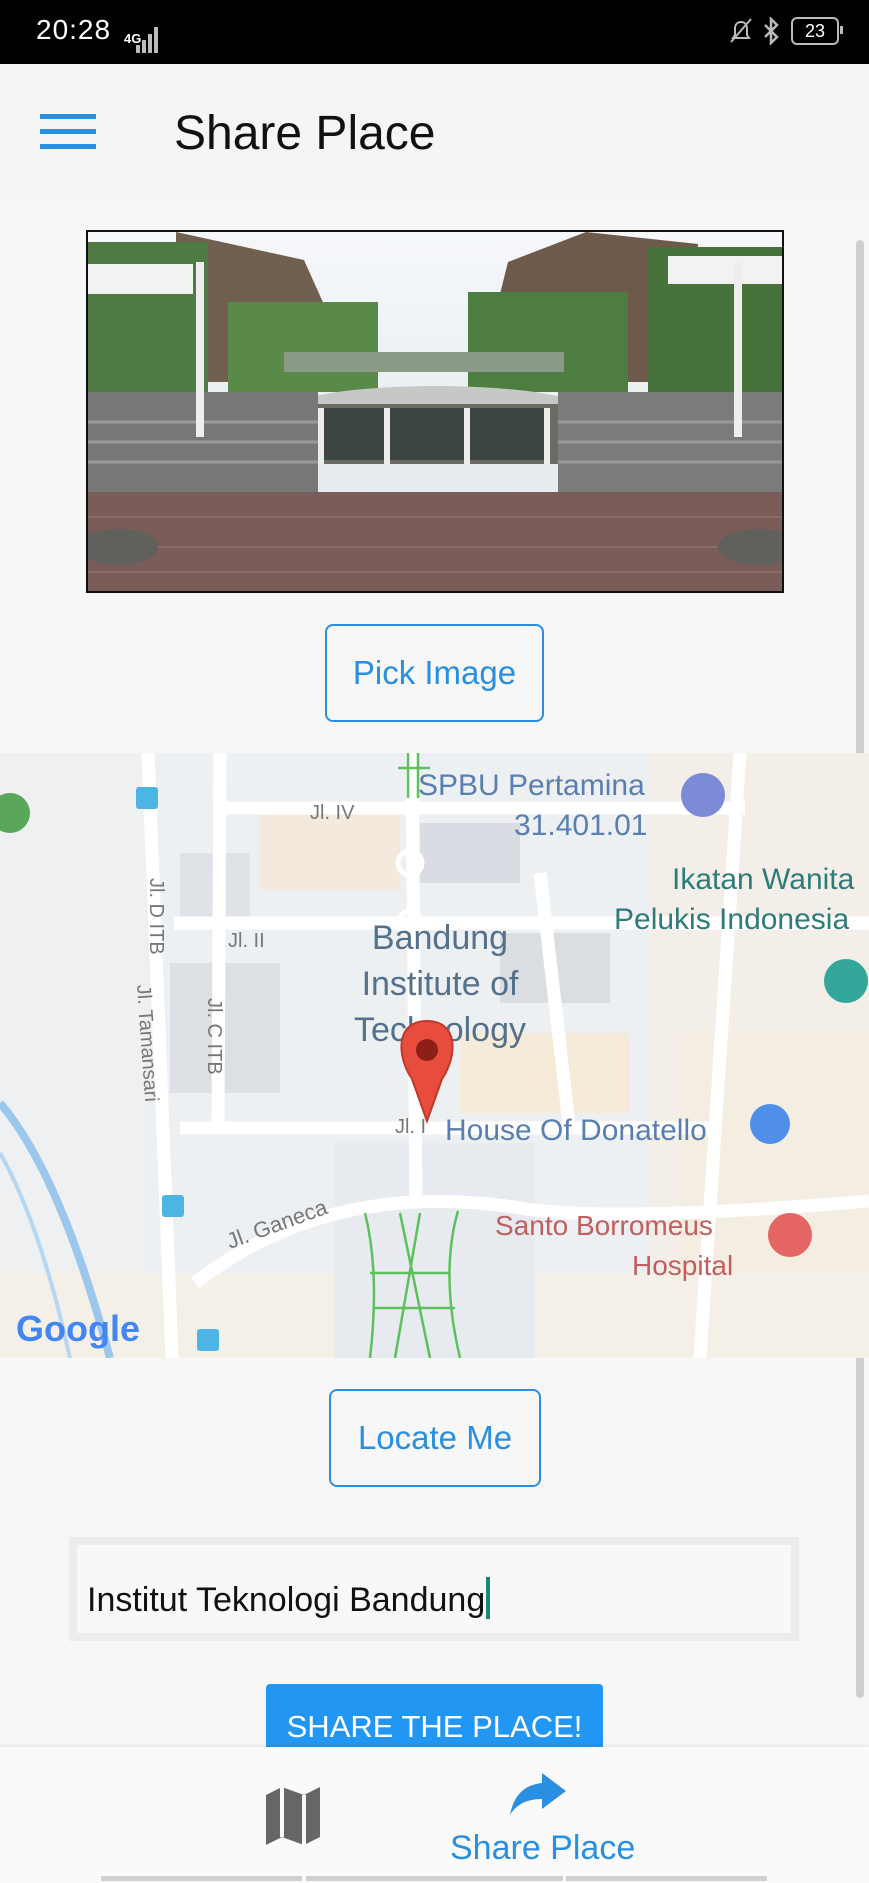  I want to click on map-label-spbu-code: 31.401.01, so click(580, 825).